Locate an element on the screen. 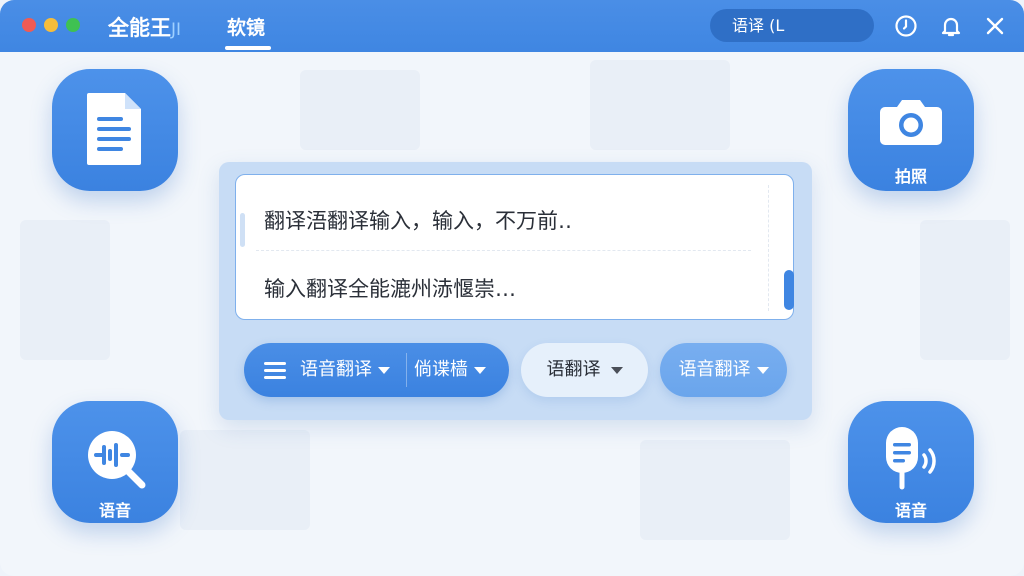 The height and width of the screenshot is (576, 1024). voice-translate-dropdown: 语音翻译 is located at coordinates (327, 370).